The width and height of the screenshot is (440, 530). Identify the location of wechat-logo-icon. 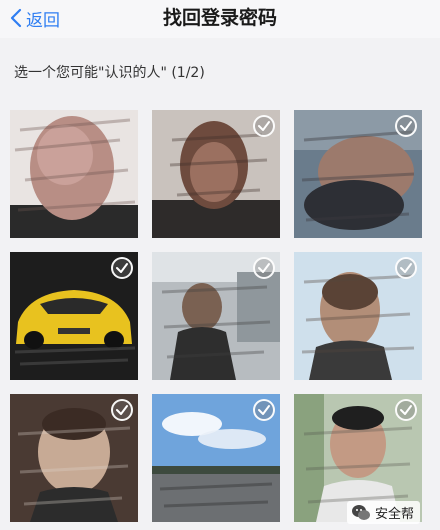
(360, 512).